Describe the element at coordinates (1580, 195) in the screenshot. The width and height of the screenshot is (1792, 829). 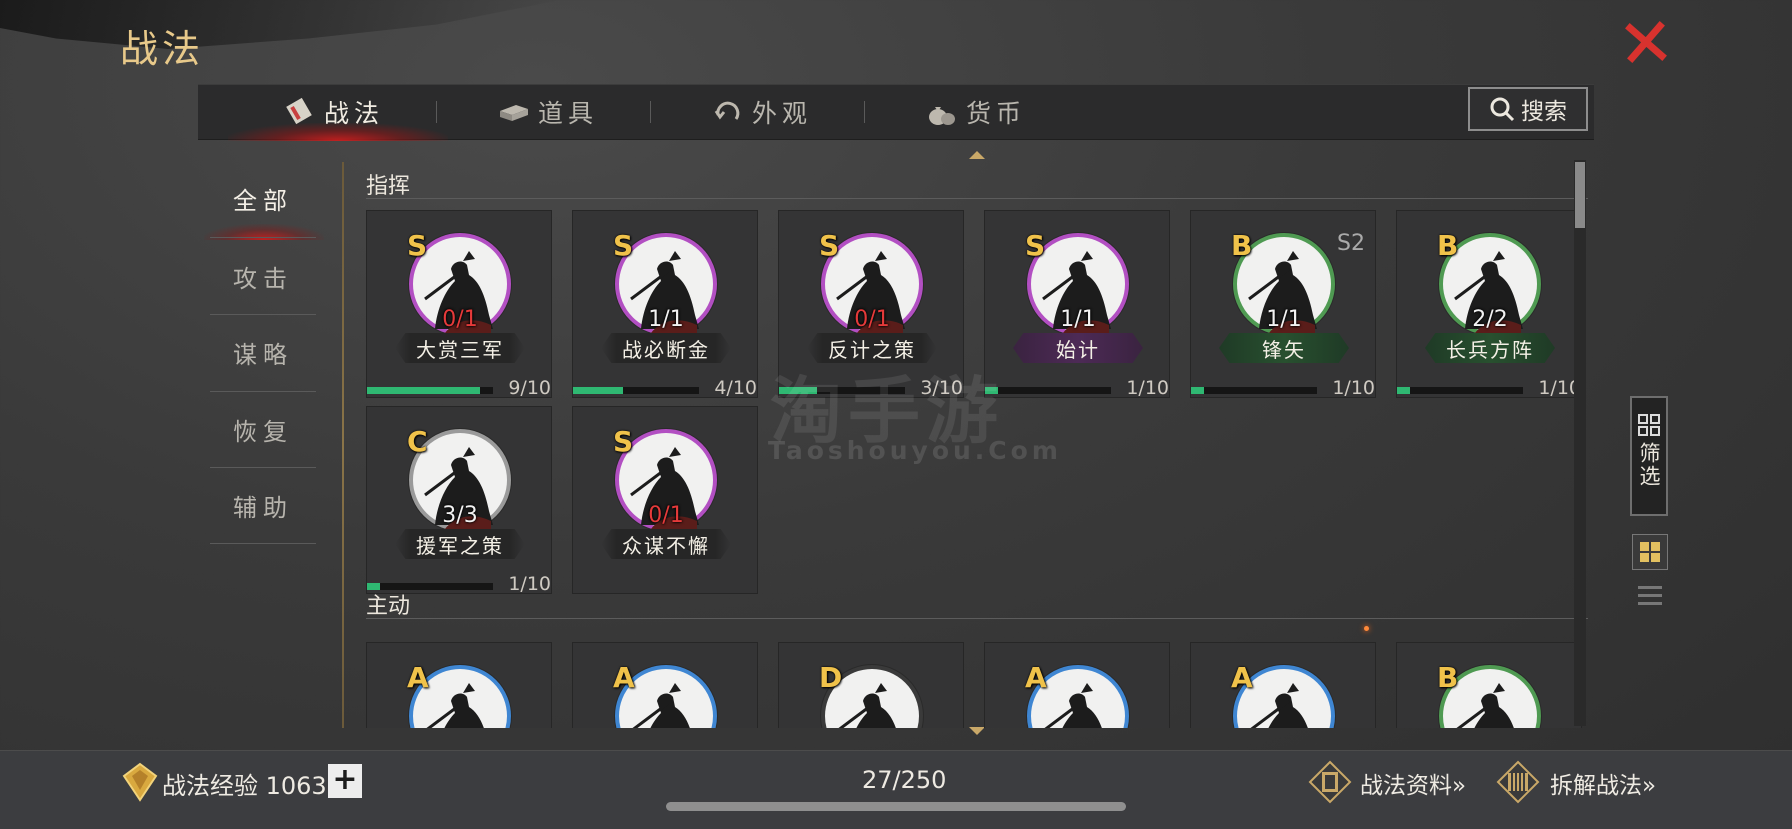
I see `scrollbar-thumb` at that location.